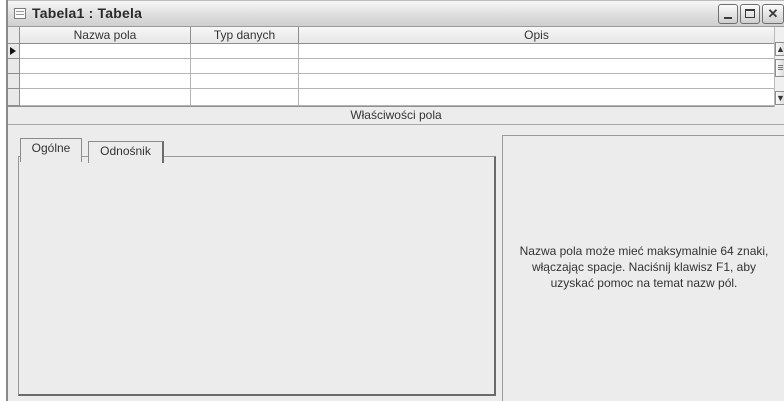  I want to click on window-title: Tabela1 : Tabela, so click(87, 13).